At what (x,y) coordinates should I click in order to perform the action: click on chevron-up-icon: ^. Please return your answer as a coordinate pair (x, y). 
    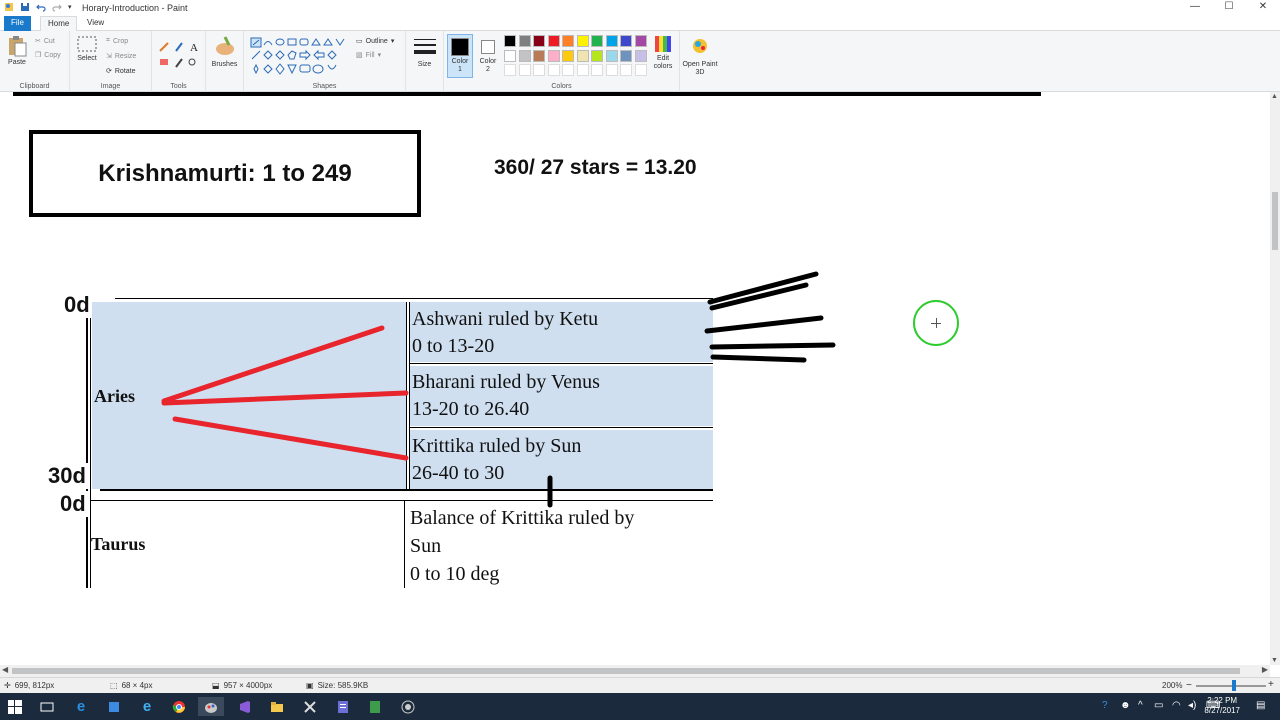
    Looking at the image, I should click on (1140, 705).